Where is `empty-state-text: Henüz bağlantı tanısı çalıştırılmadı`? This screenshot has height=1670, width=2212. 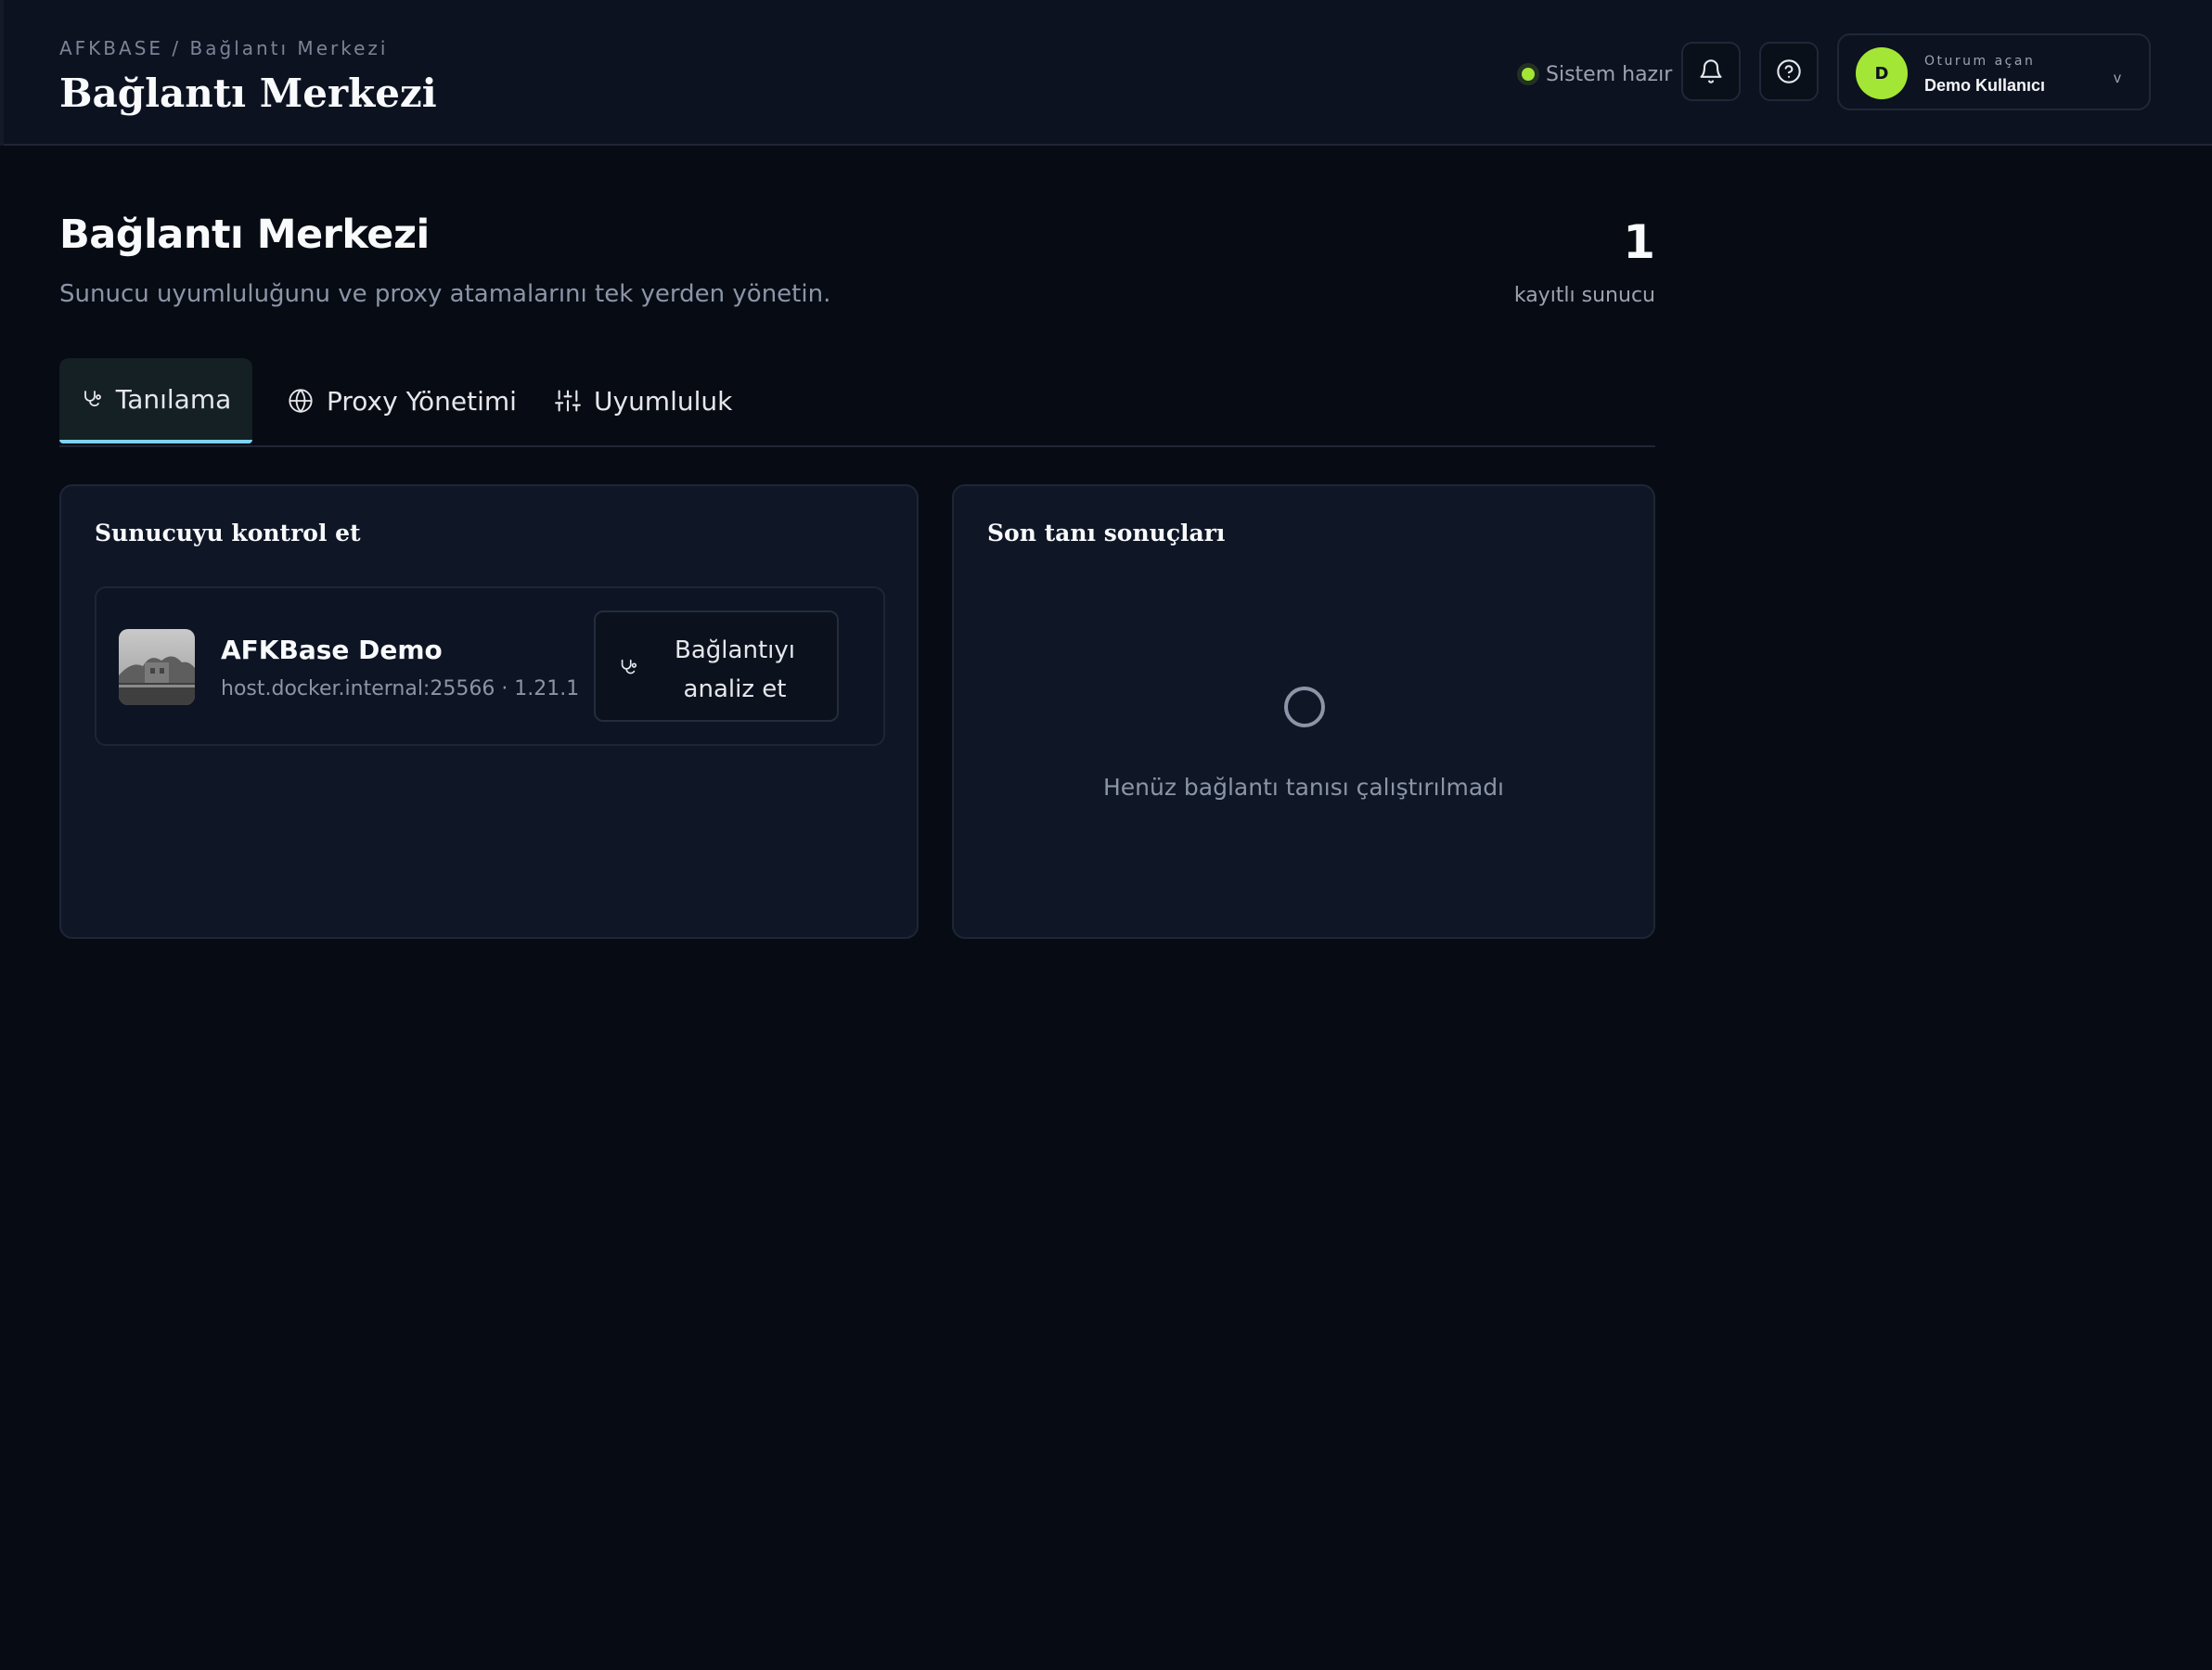
empty-state-text: Henüz bağlantı tanısı çalıştırılmadı is located at coordinates (1303, 788).